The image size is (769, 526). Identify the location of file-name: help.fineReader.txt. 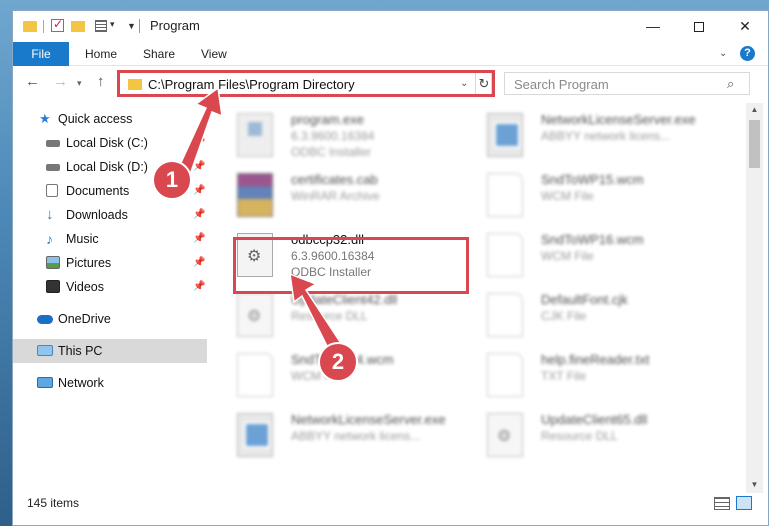
(595, 359).